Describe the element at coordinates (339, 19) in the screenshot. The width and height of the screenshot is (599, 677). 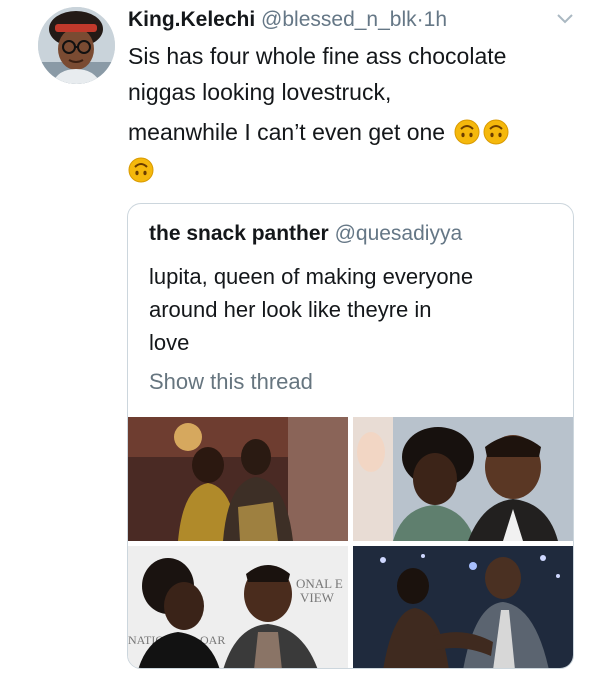
I see `user-handle: @blessed_n_blk` at that location.